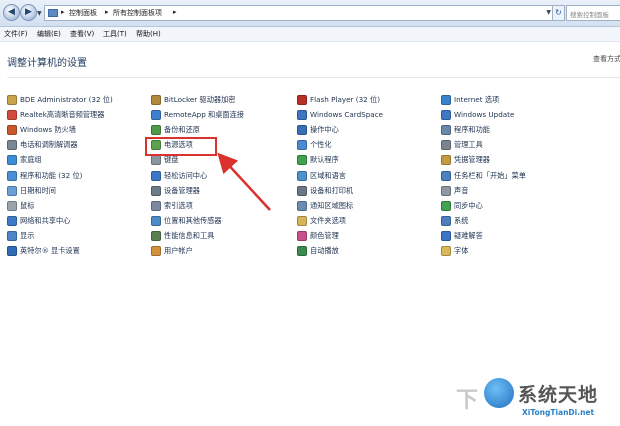 Image resolution: width=620 pixels, height=426 pixels. I want to click on watermark-ghost-text: 下, so click(467, 400).